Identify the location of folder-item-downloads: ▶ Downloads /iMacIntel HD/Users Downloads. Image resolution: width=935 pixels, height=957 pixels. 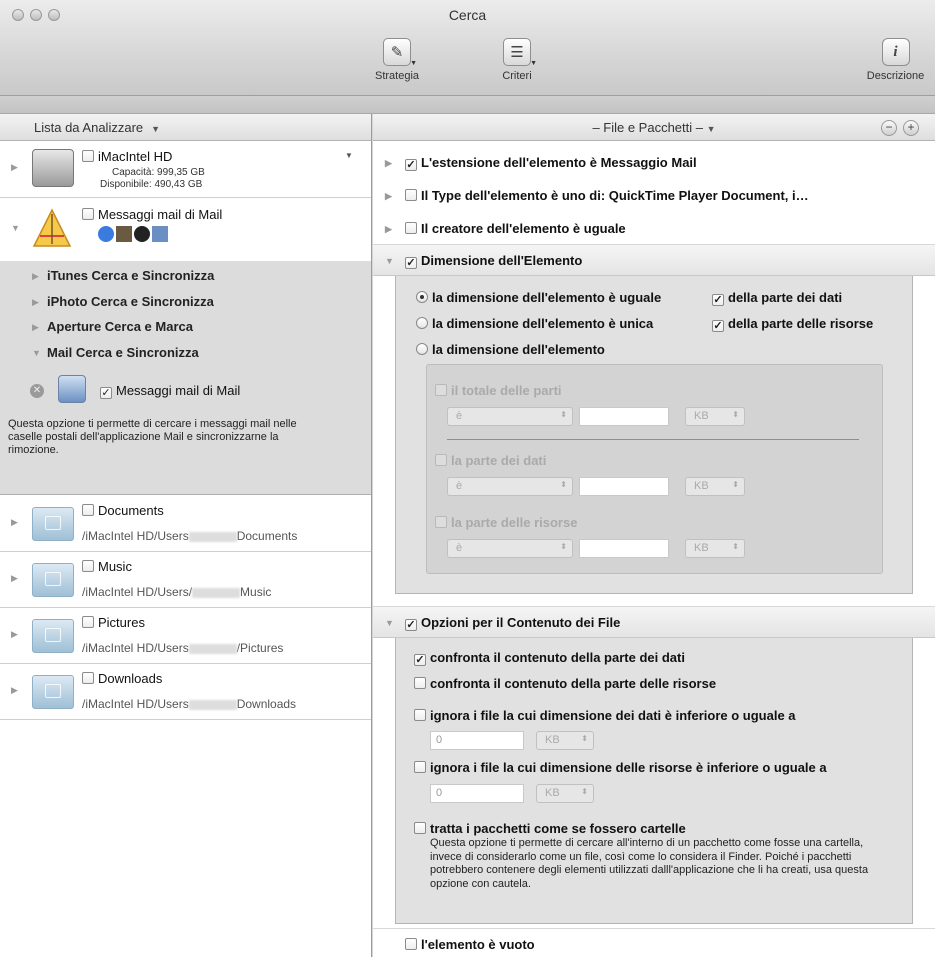
(185, 692).